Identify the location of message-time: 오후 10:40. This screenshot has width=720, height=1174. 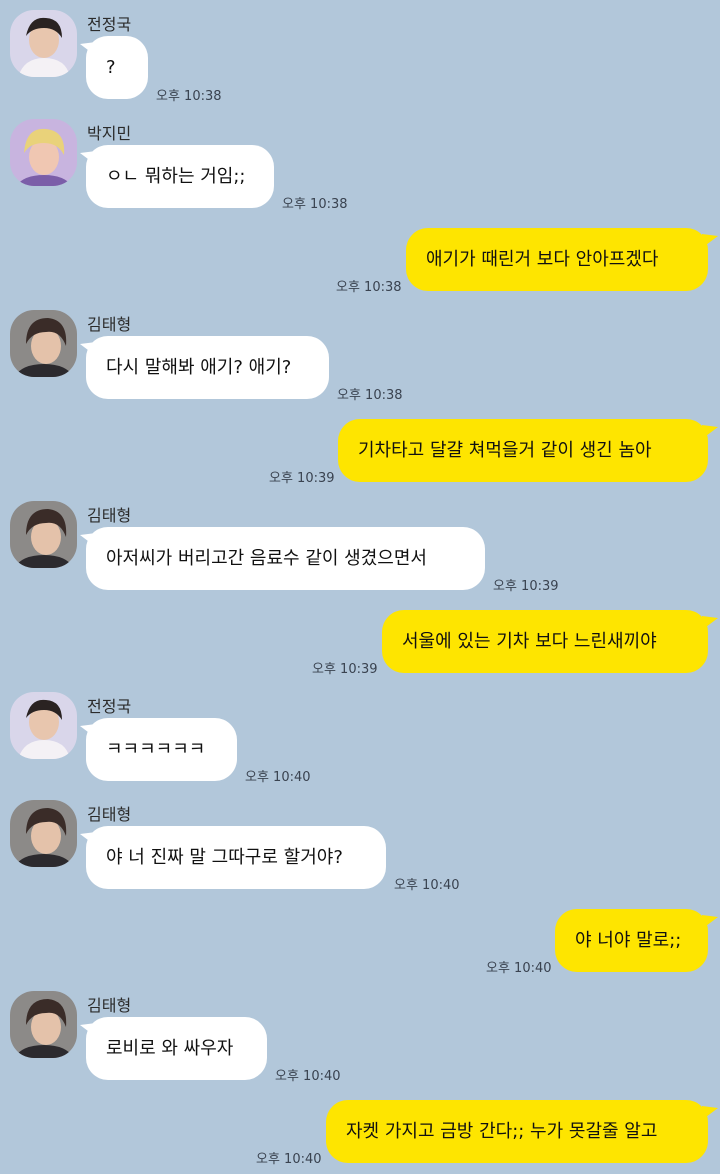
(289, 1159).